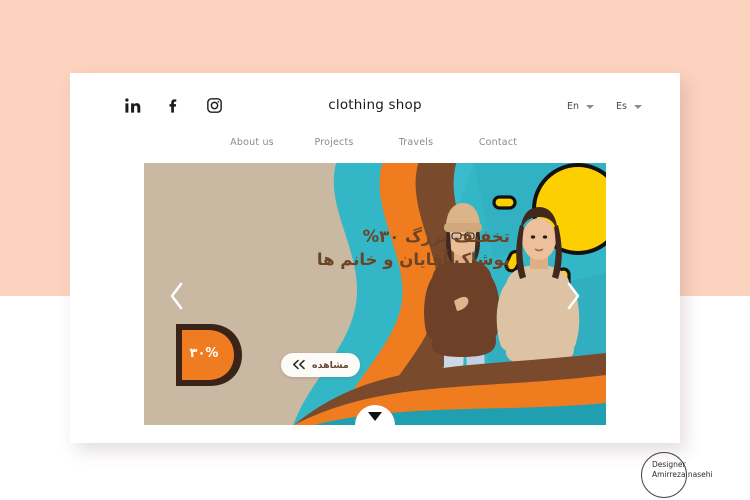  Describe the element at coordinates (581, 106) in the screenshot. I see `language-selector-en: En` at that location.